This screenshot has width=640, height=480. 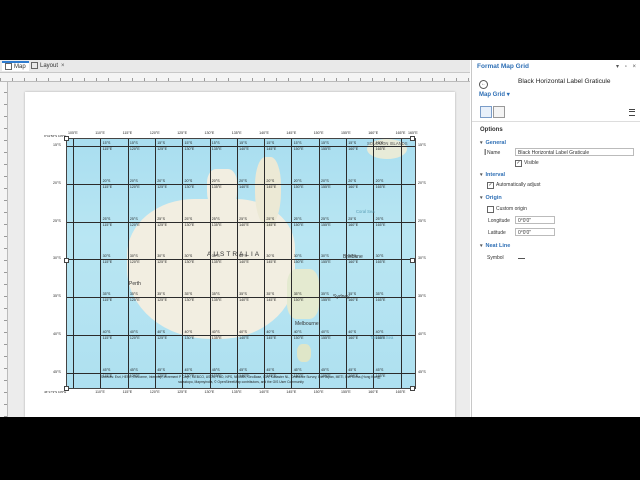 I want to click on chevron-down-icon: ▾, so click(x=508, y=95).